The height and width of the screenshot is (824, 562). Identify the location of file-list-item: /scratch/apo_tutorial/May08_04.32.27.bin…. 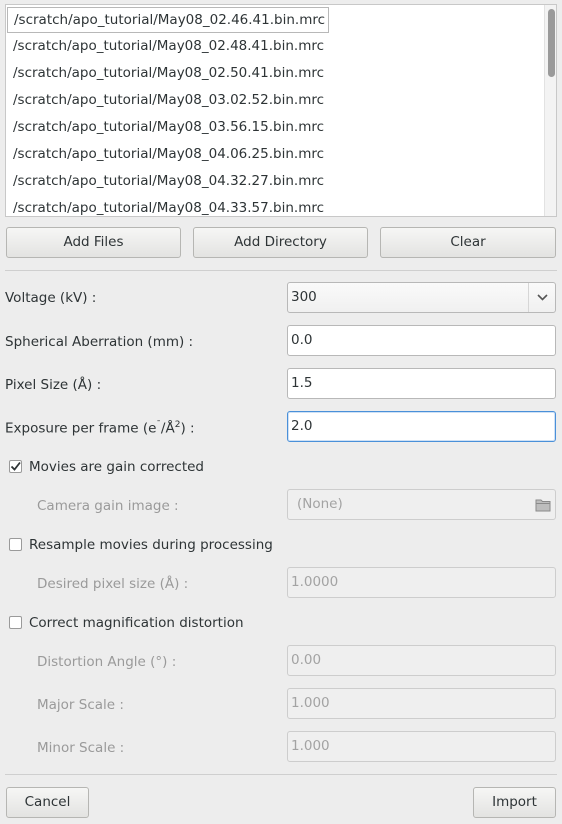
(165, 181).